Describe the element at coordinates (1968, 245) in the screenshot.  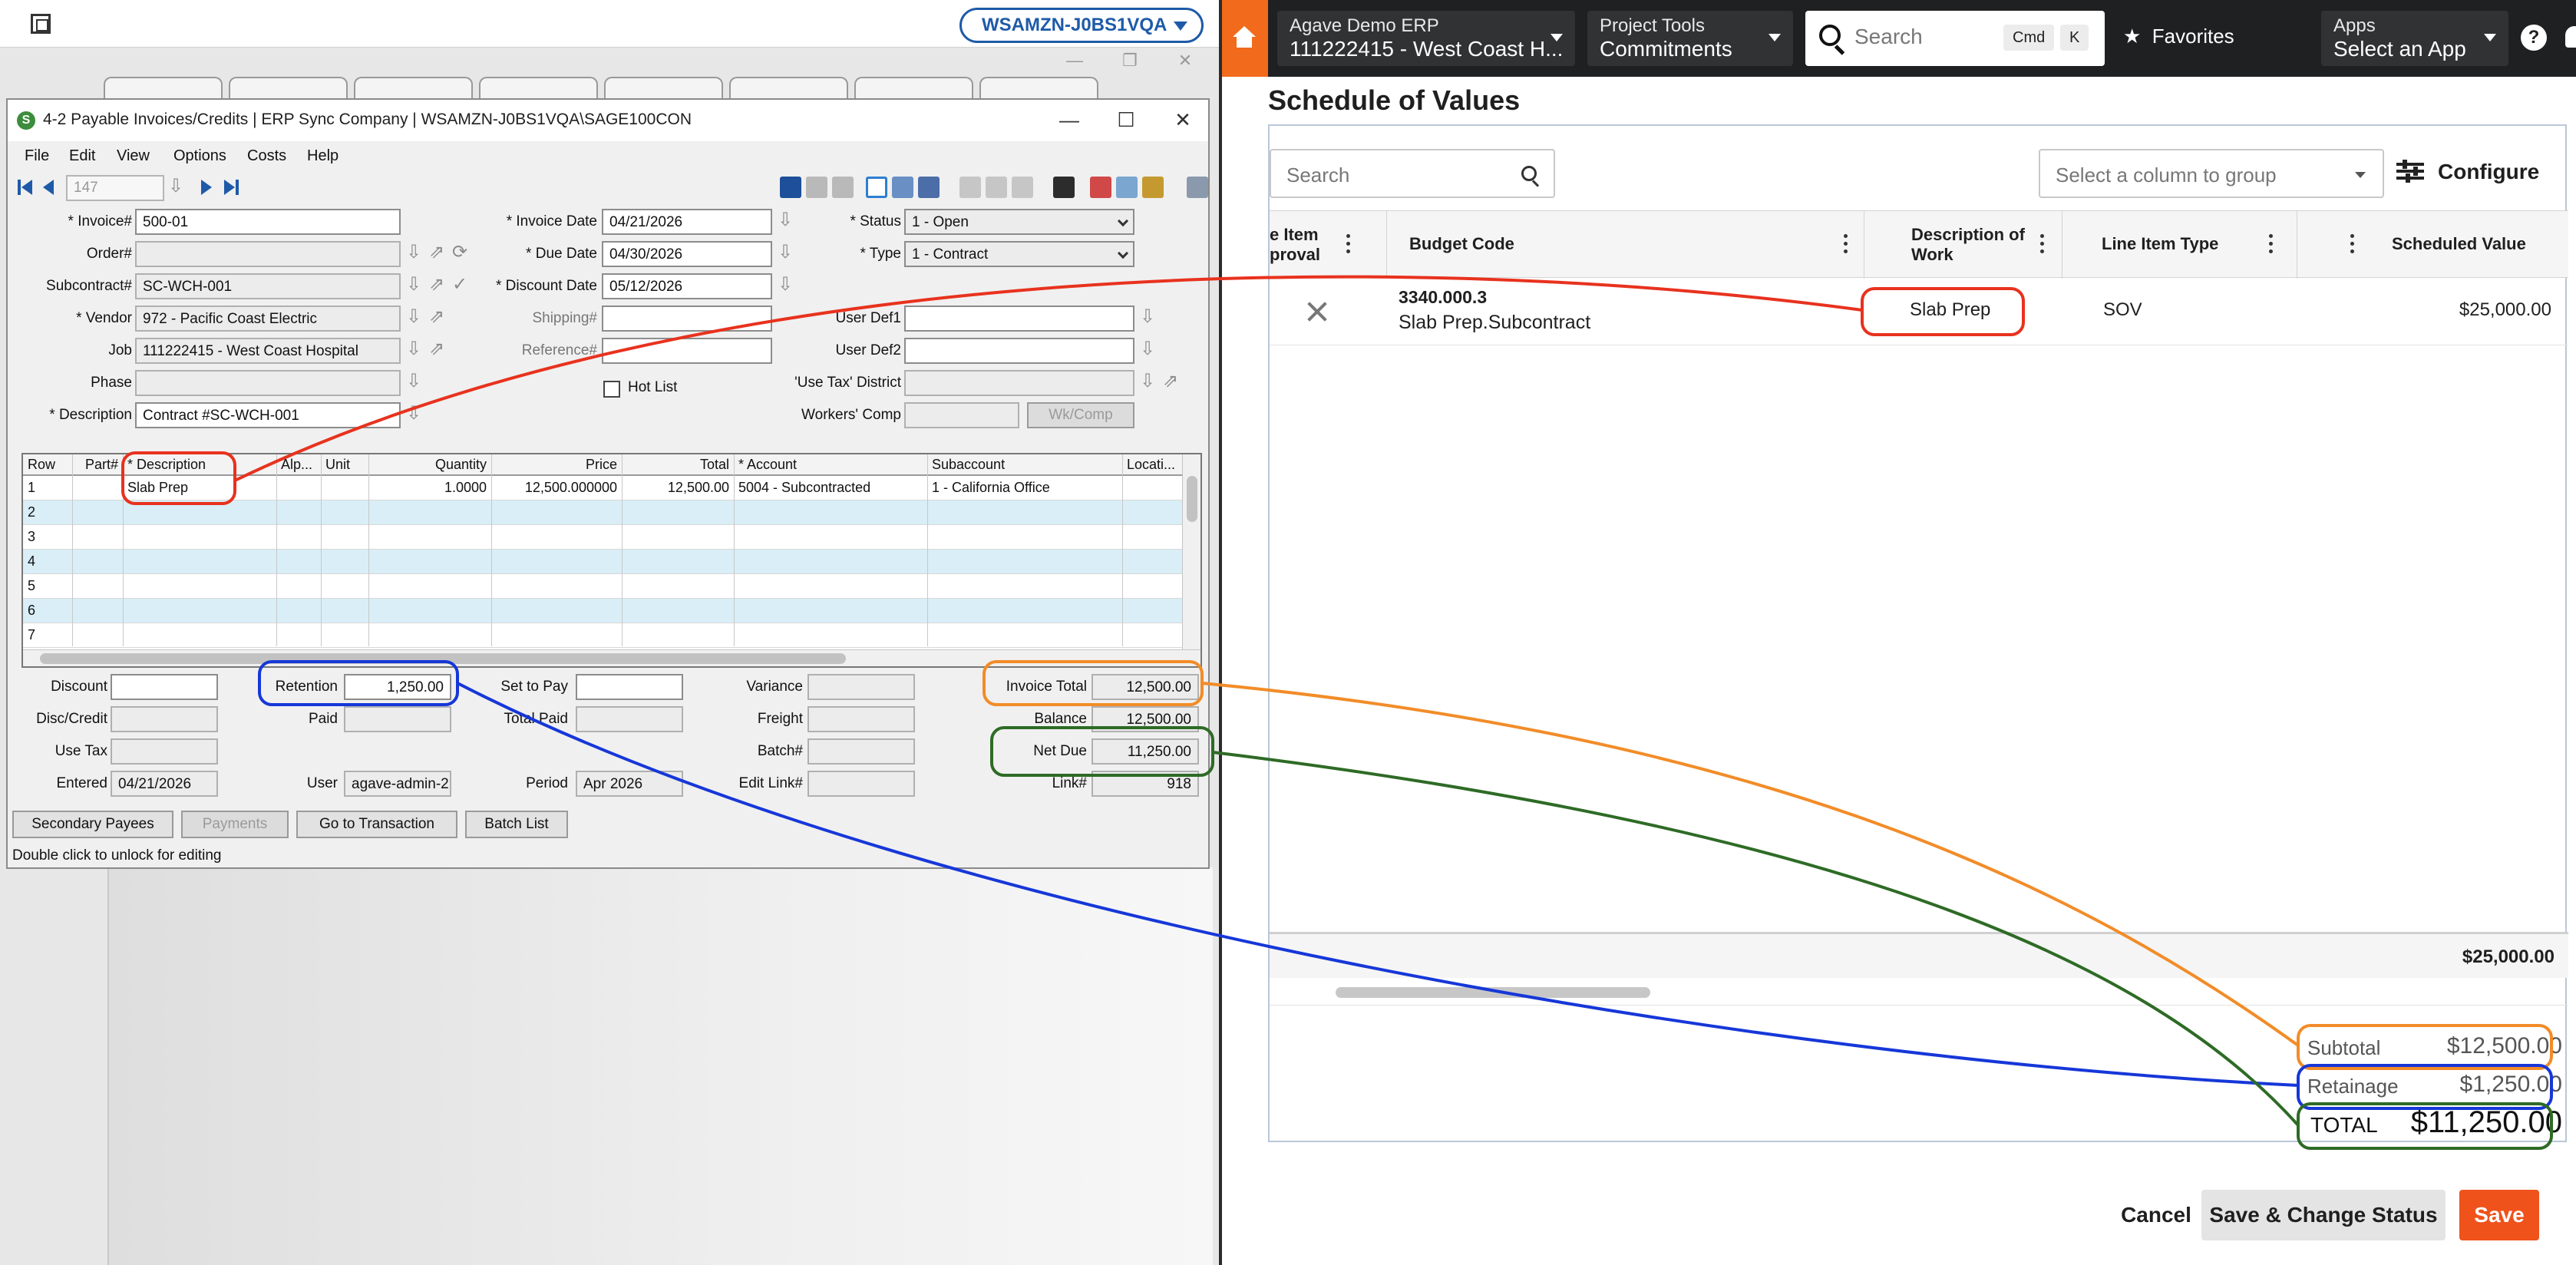
I see `column-header-description: Description of Work` at that location.